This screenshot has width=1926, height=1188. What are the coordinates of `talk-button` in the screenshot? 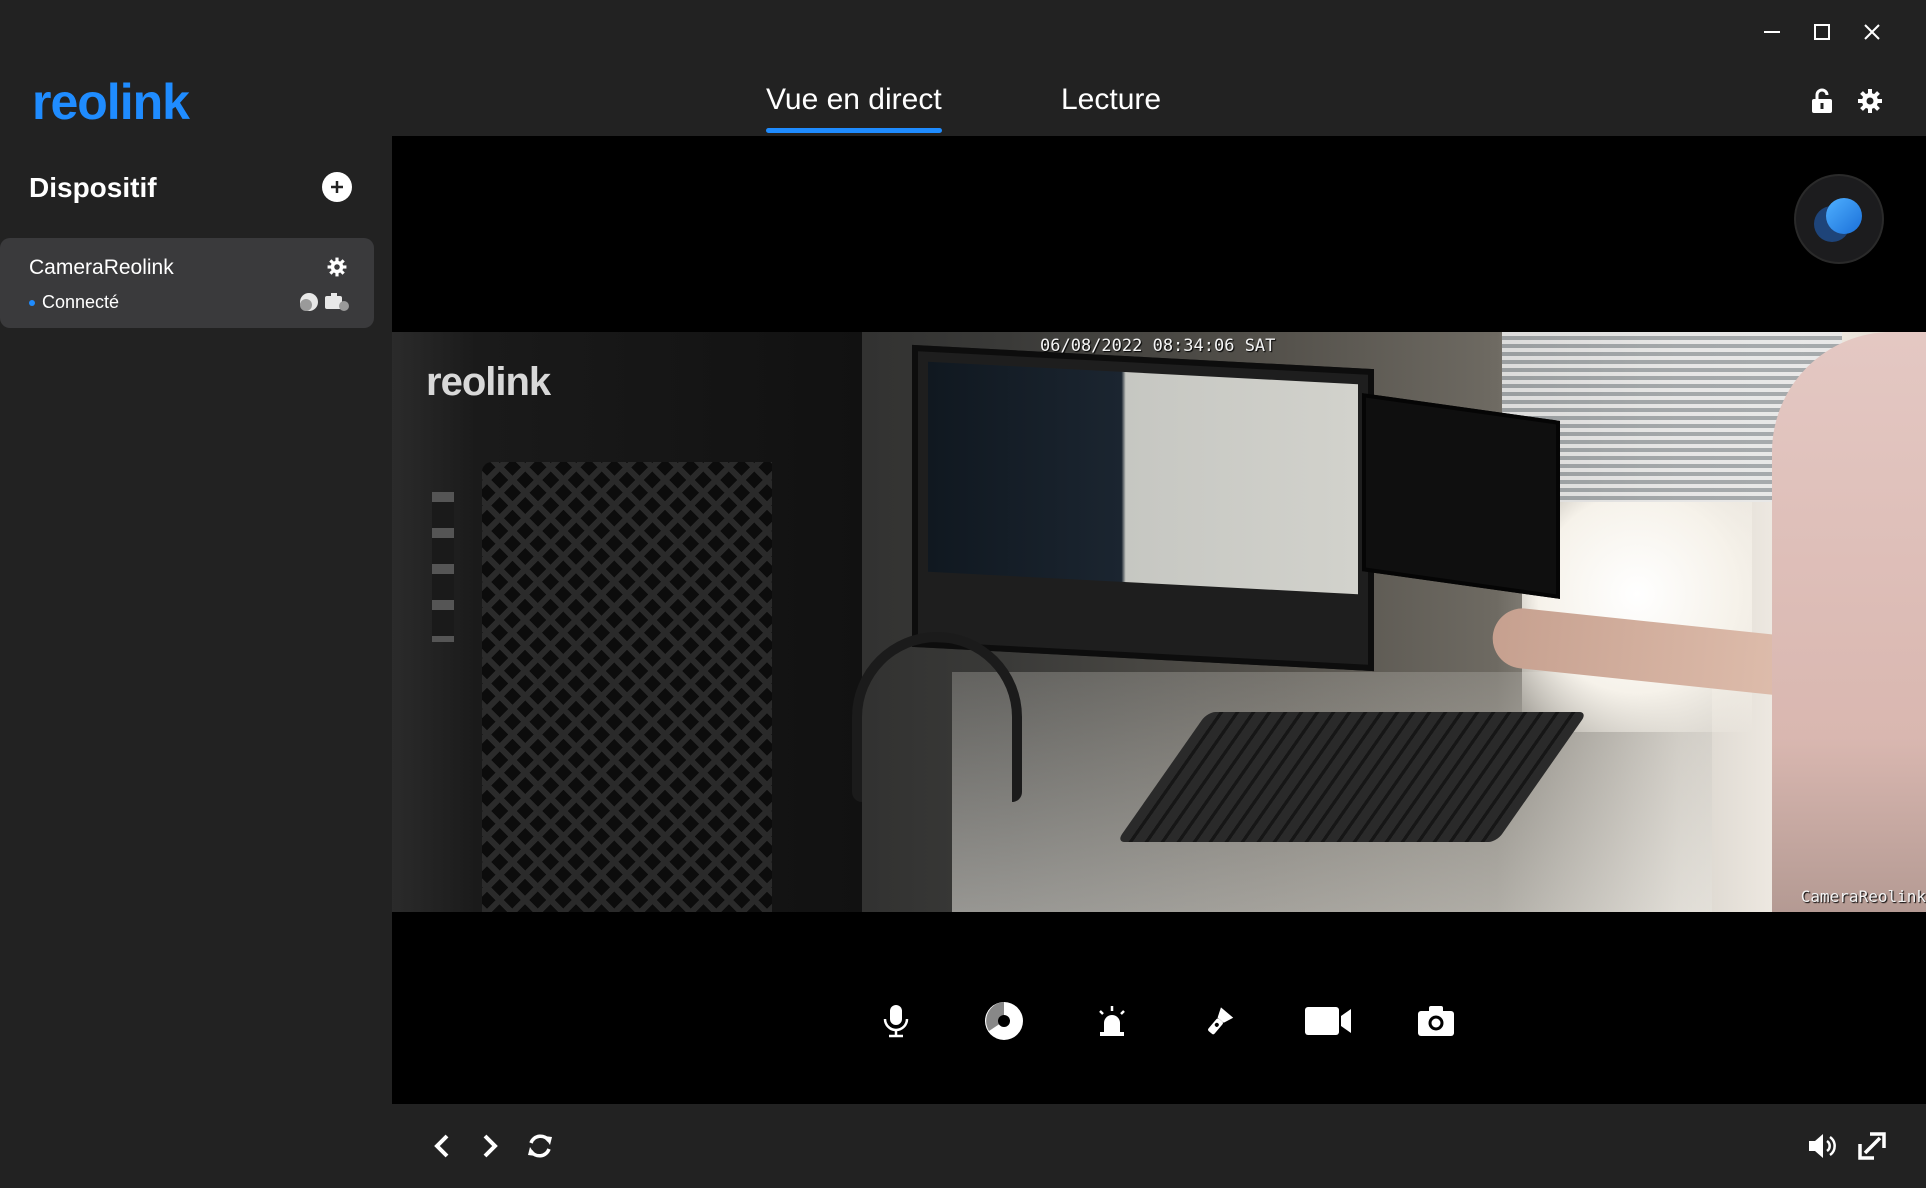 It's located at (896, 1021).